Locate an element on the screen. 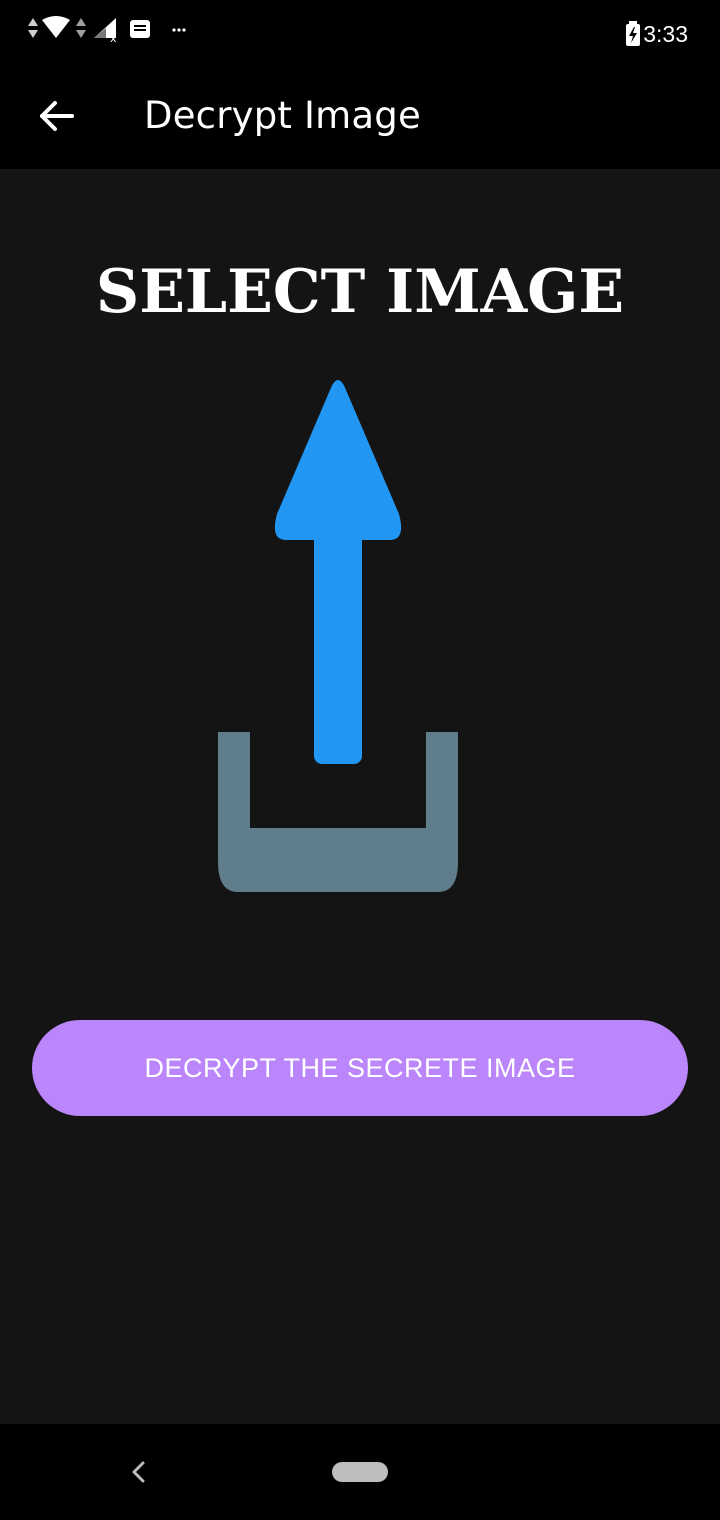 Image resolution: width=720 pixels, height=1520 pixels. more-notifications-icon is located at coordinates (179, 30).